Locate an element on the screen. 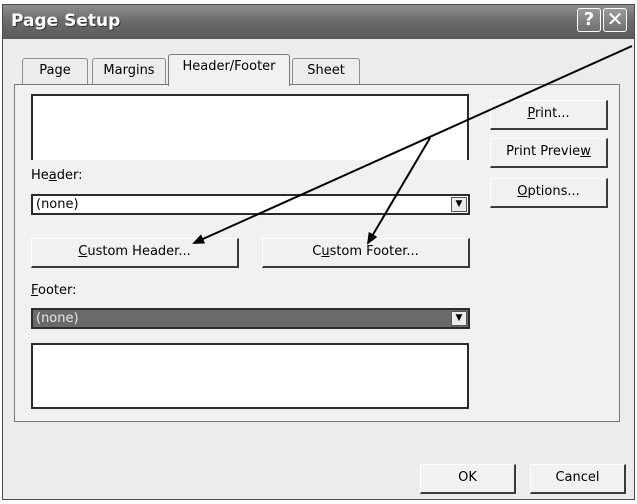 This screenshot has height=504, width=637. tab-sheet: Sheet is located at coordinates (326, 71).